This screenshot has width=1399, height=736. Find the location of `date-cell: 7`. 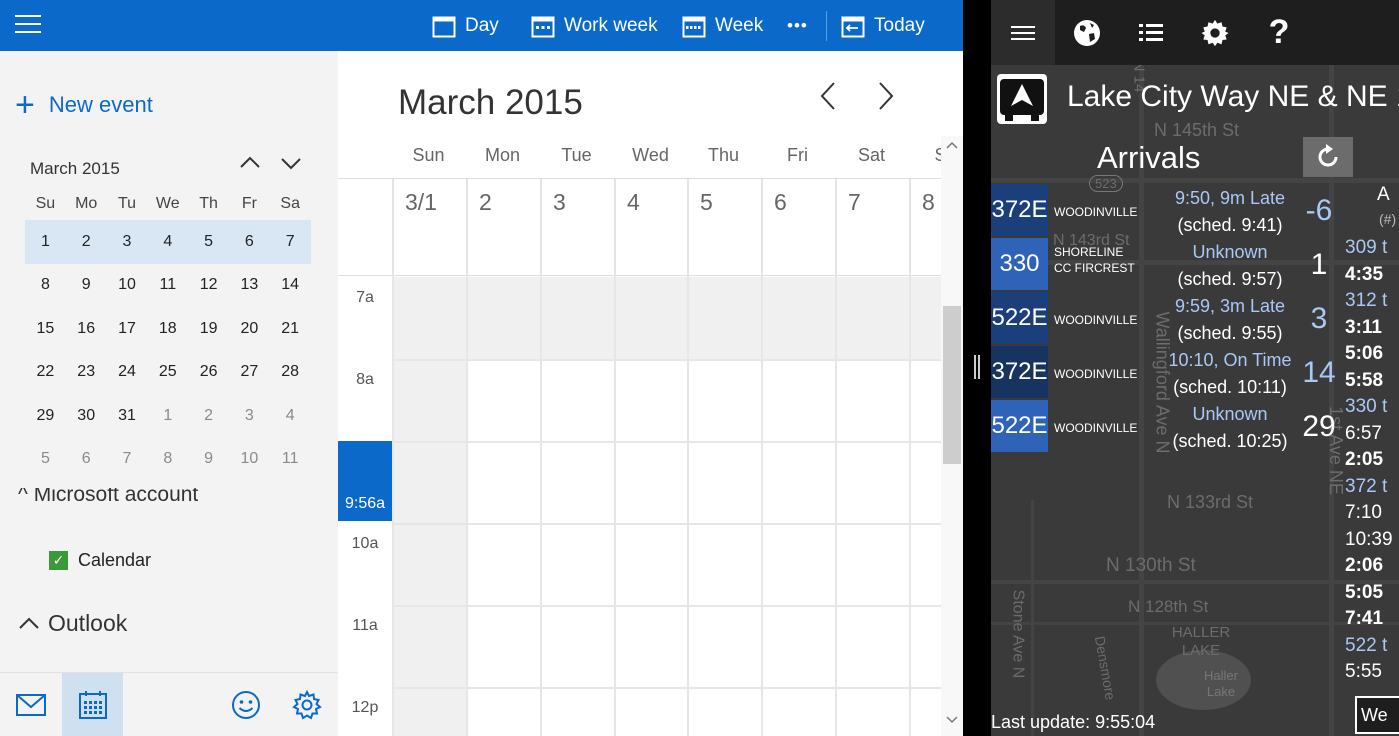

date-cell: 7 is located at coordinates (872, 228).